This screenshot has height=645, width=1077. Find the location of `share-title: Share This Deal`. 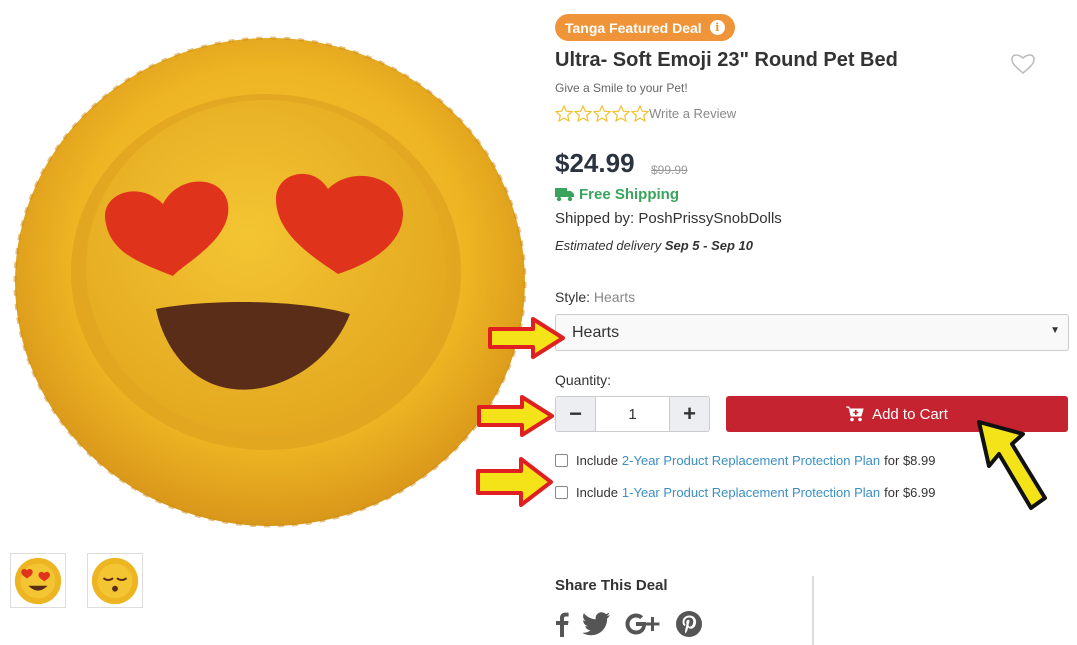

share-title: Share This Deal is located at coordinates (611, 585).